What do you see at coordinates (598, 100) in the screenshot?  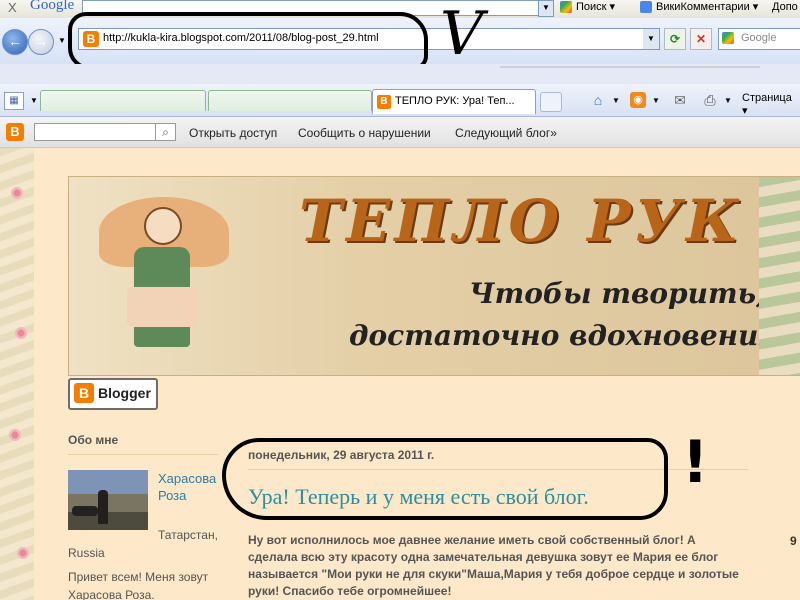 I see `home-icon: ⌂` at bounding box center [598, 100].